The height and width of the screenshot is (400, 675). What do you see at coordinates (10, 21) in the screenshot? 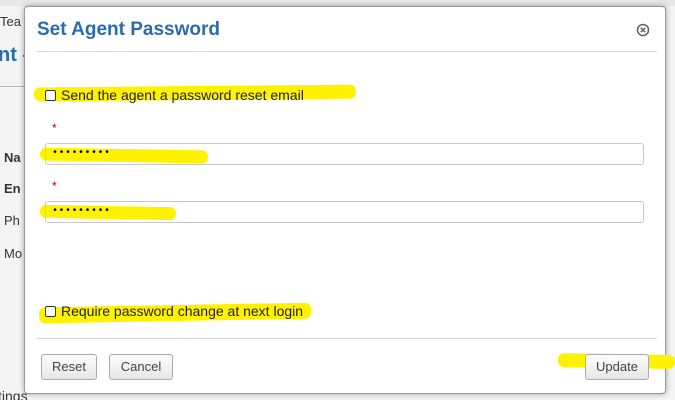
I see `background-tab-text: Tea` at bounding box center [10, 21].